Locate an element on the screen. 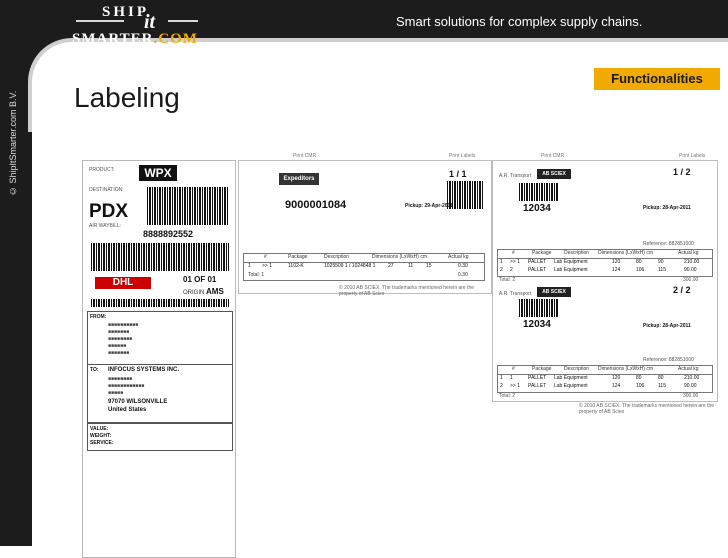  to-address-line: ■■■■■■■■ is located at coordinates (120, 379).